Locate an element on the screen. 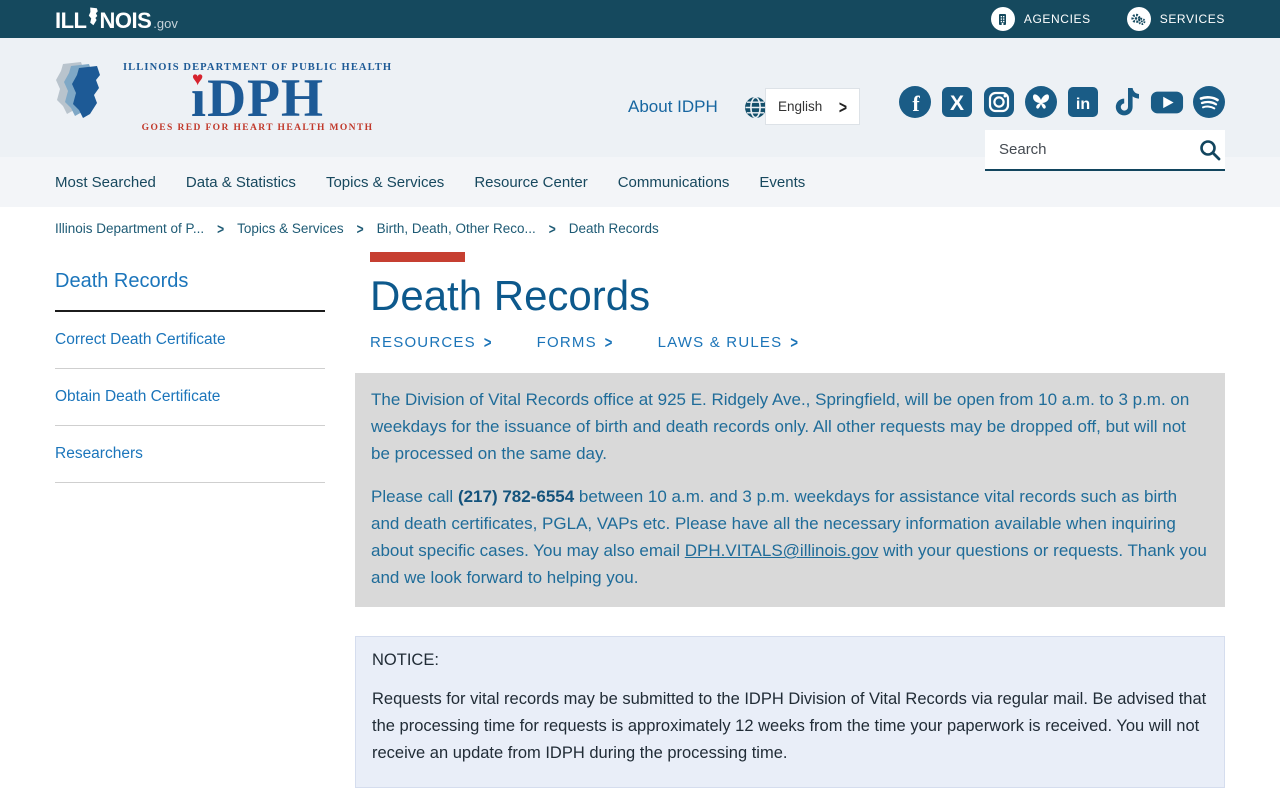  forms-link: FORMS > is located at coordinates (575, 342).